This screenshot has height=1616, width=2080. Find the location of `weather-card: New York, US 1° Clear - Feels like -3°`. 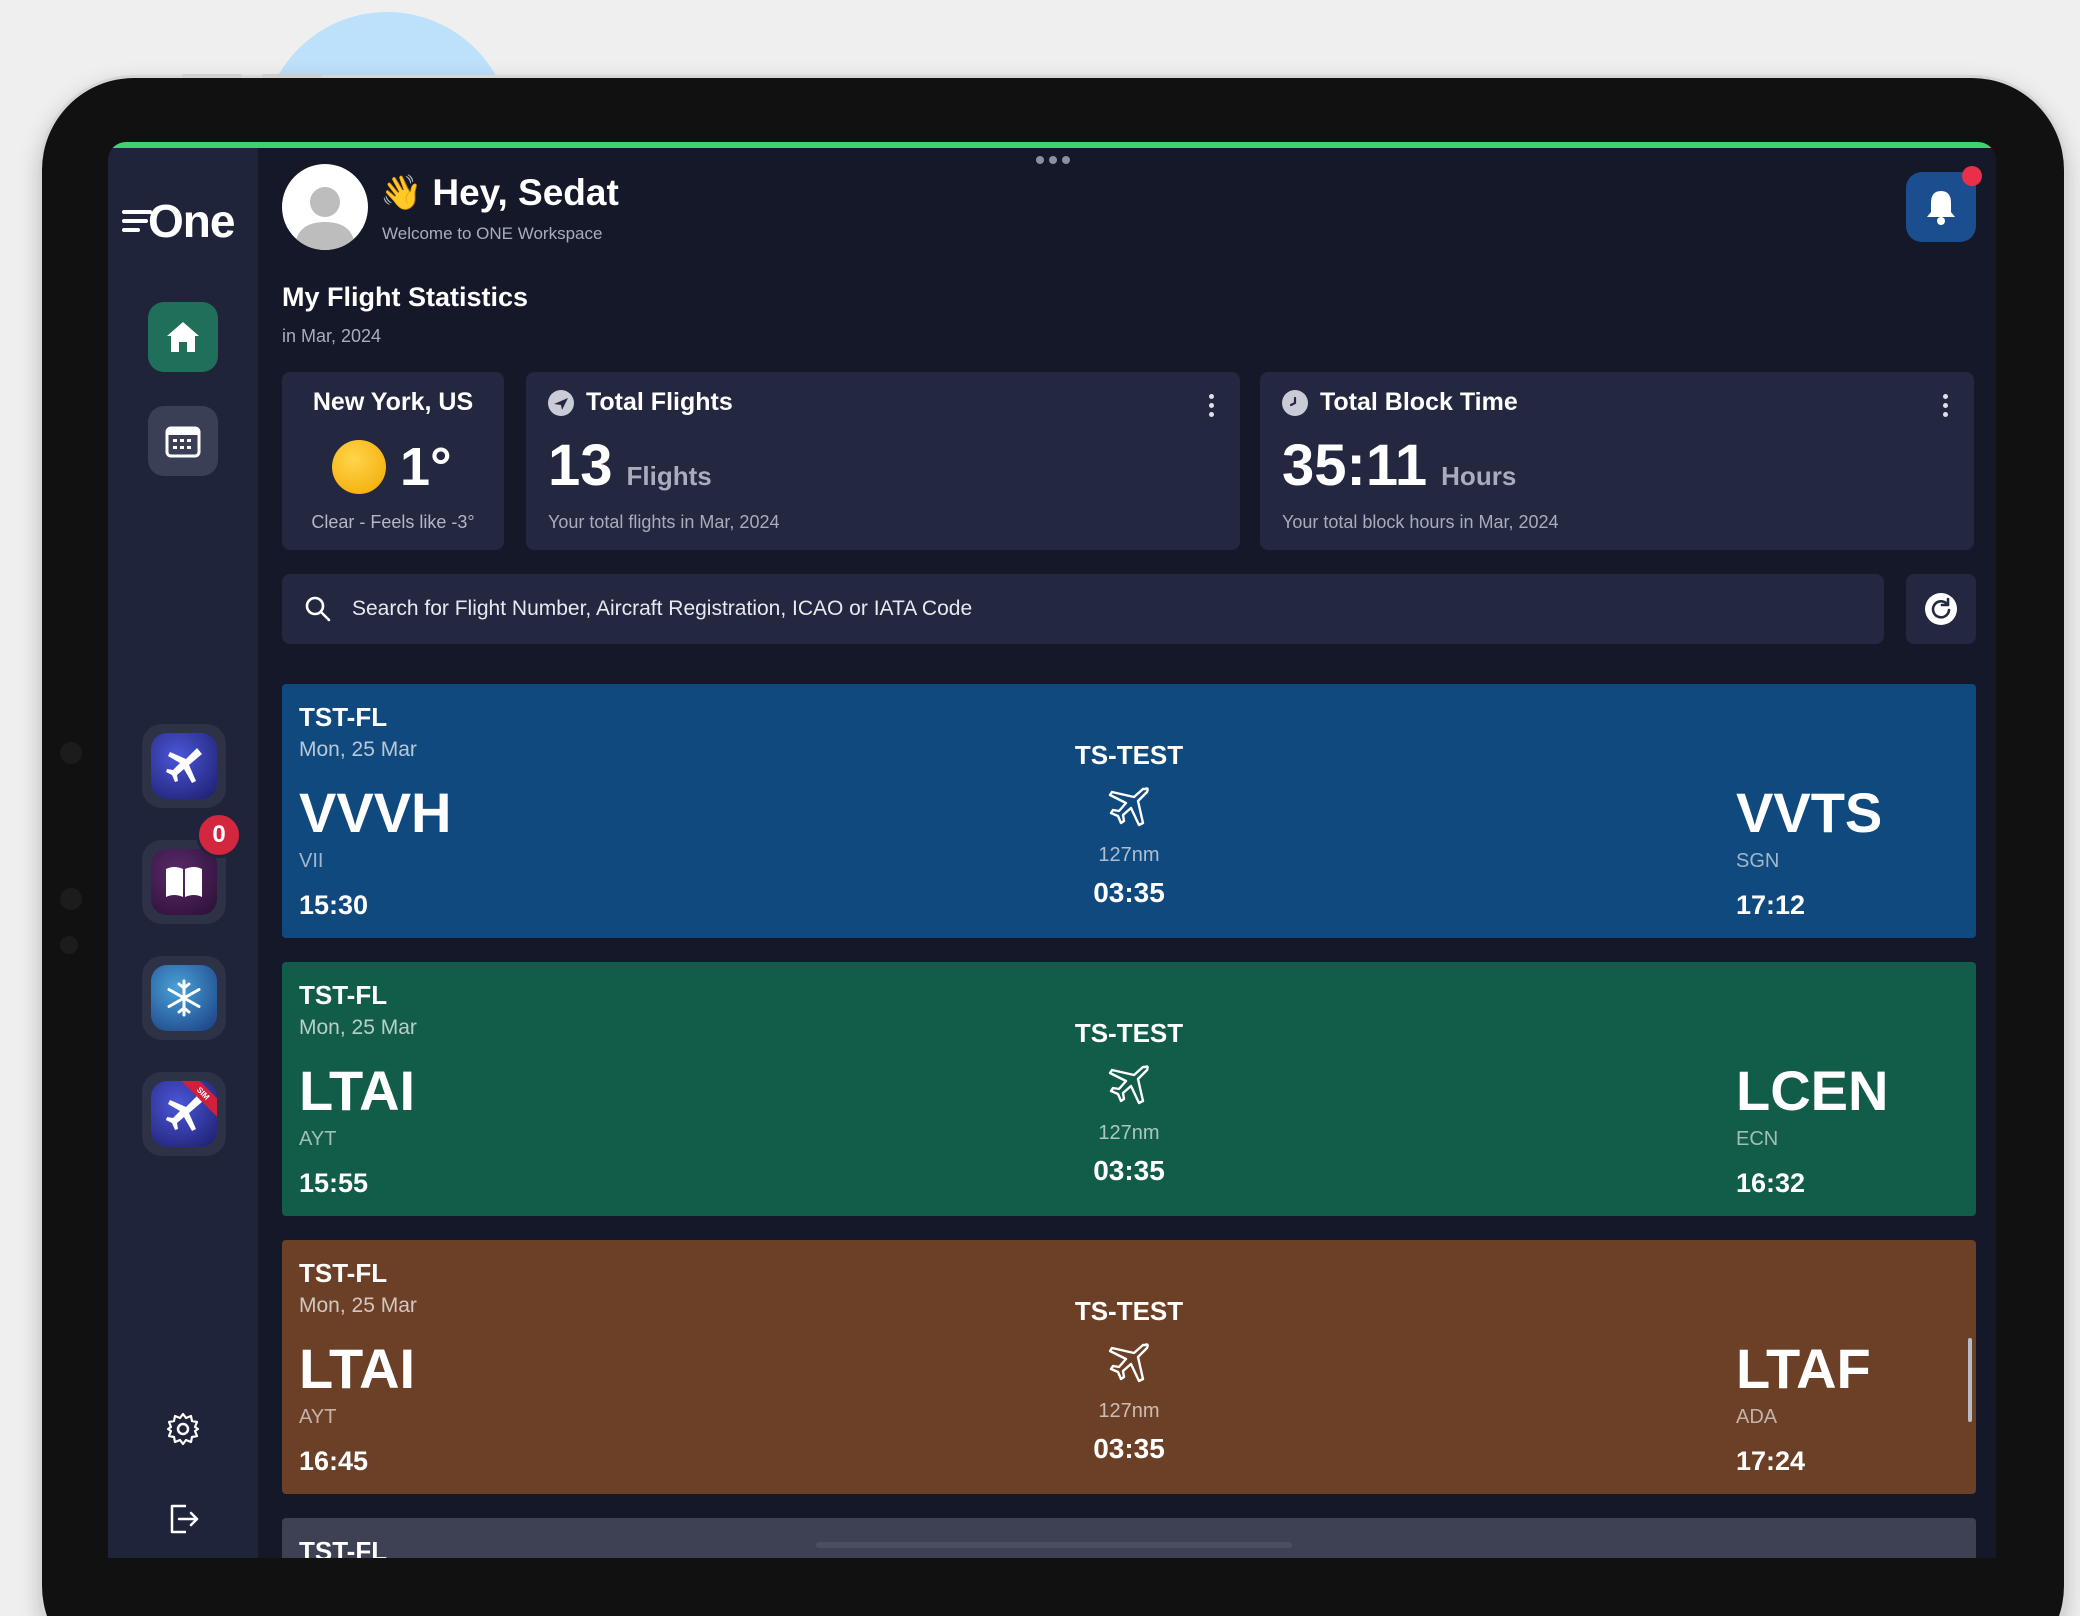

weather-card: New York, US 1° Clear - Feels like -3° is located at coordinates (393, 461).